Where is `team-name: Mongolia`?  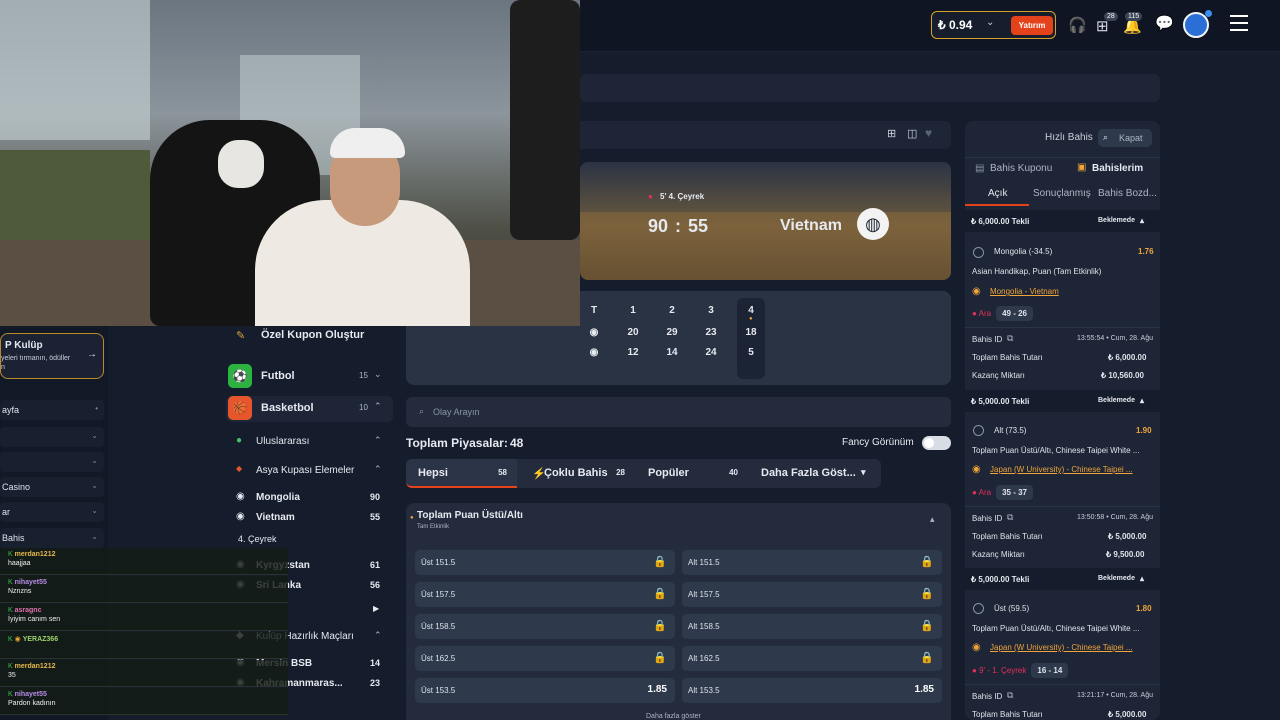
team-name: Mongolia is located at coordinates (278, 497).